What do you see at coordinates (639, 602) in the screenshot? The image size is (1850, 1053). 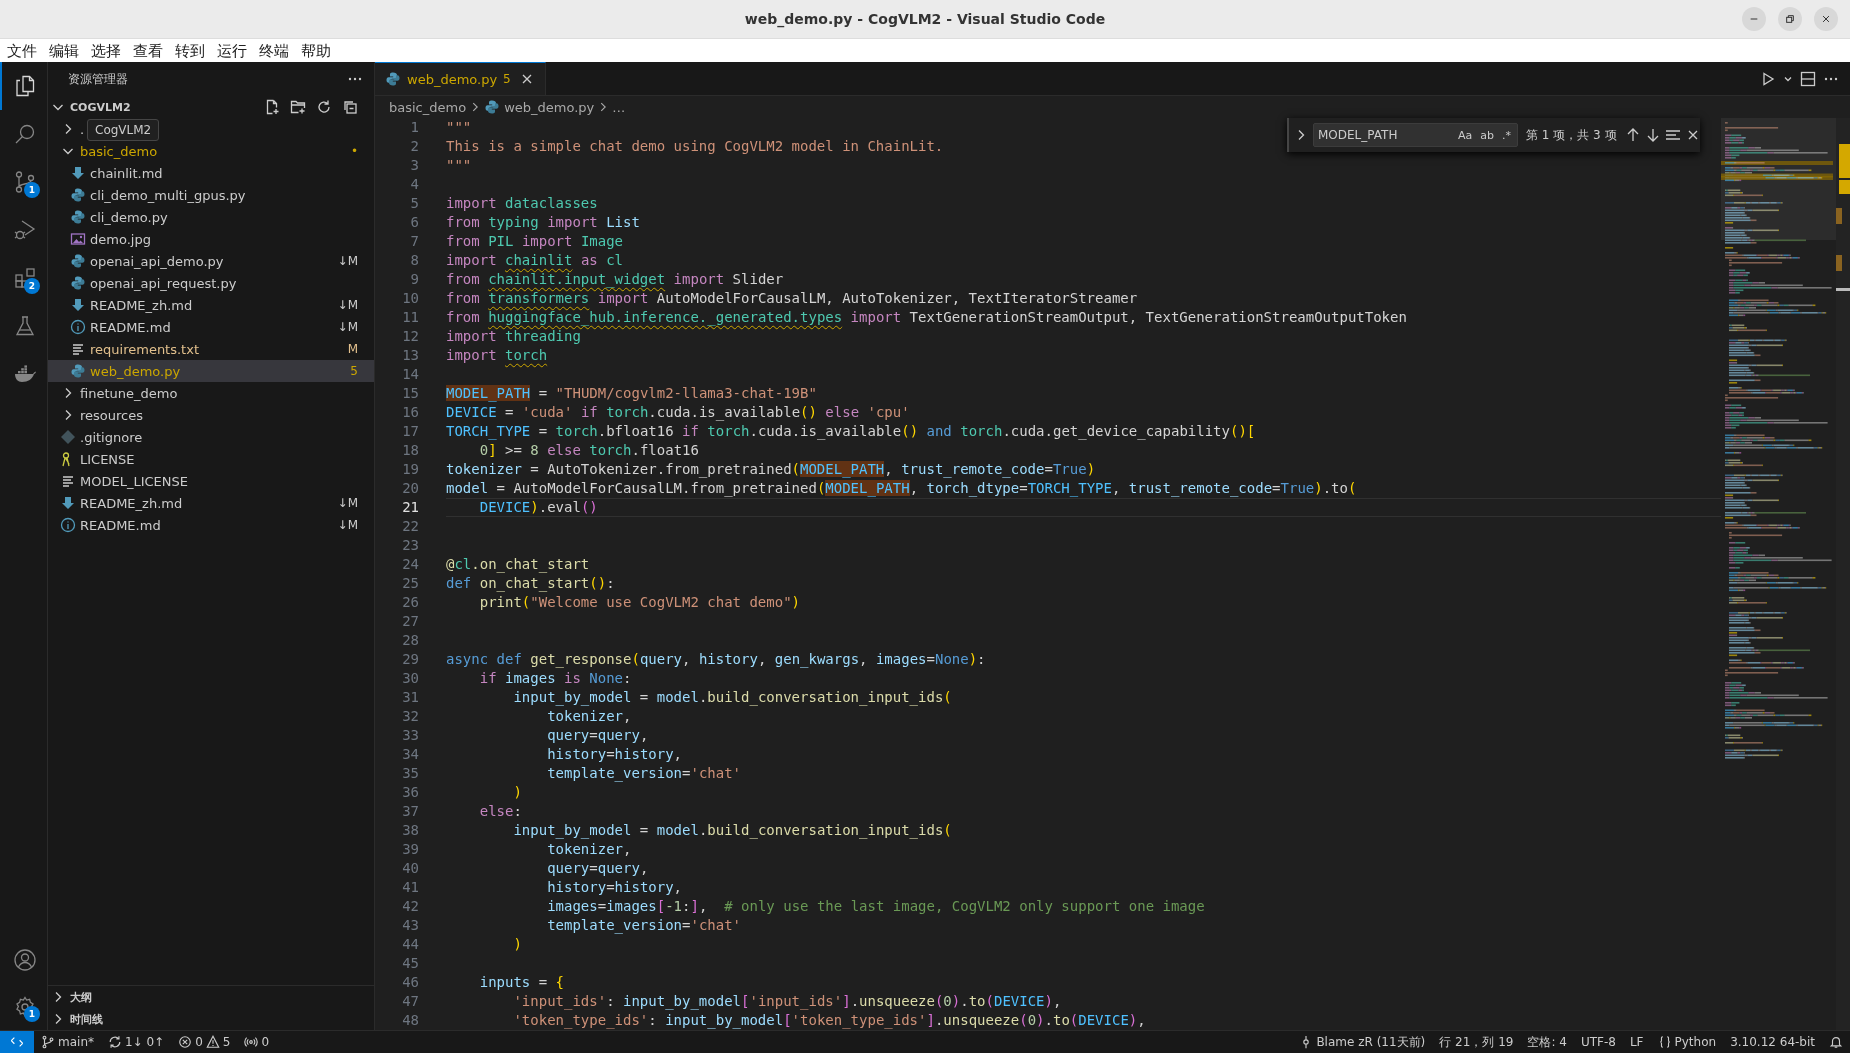 I see `code-line: print("Welcome use CogVLM2 chat demo")` at bounding box center [639, 602].